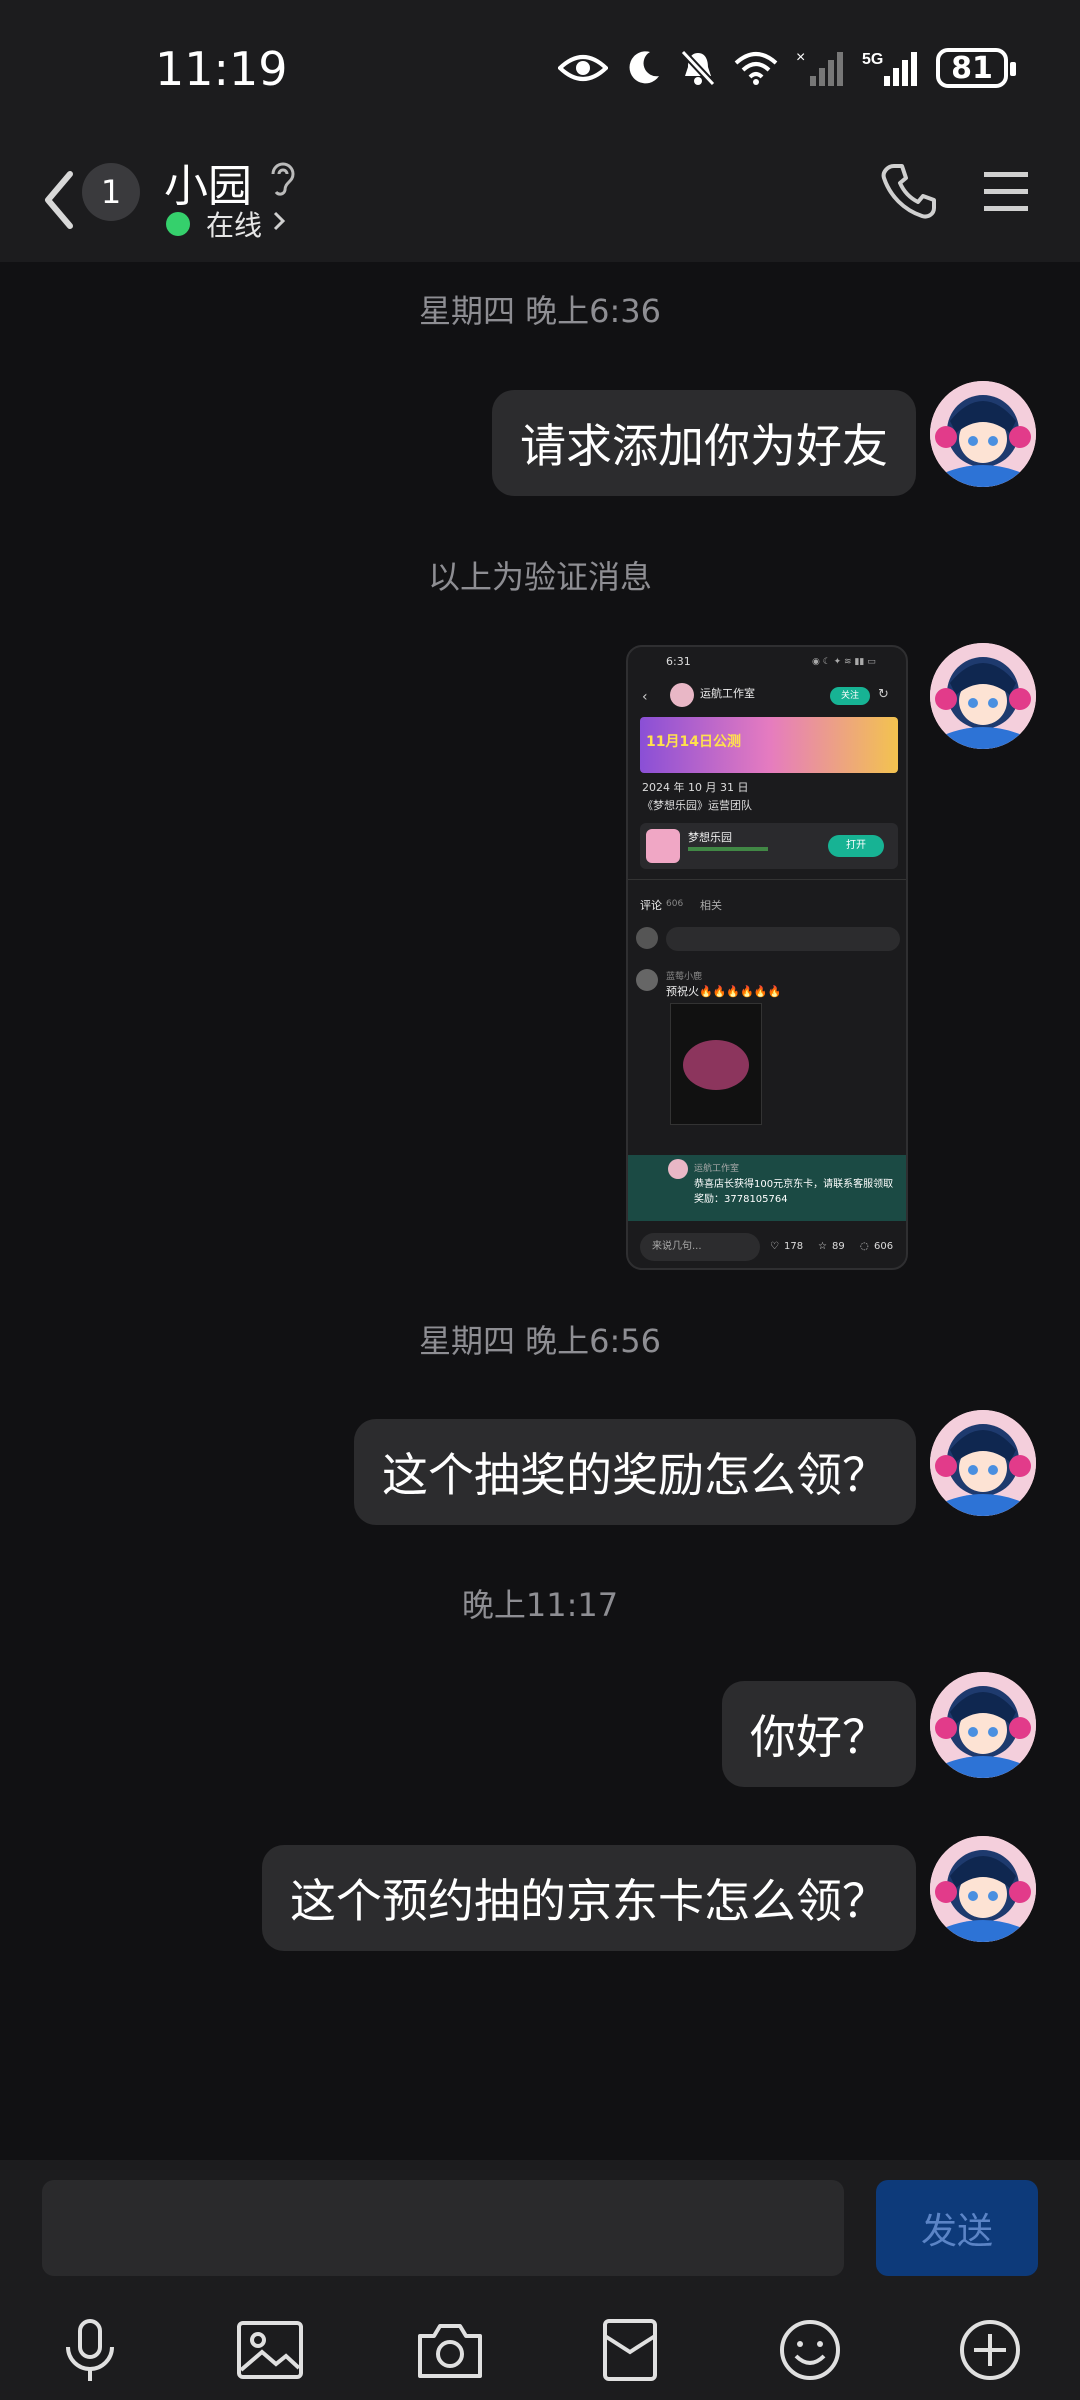 The height and width of the screenshot is (2400, 1080). What do you see at coordinates (1006, 192) in the screenshot?
I see `menu-icon` at bounding box center [1006, 192].